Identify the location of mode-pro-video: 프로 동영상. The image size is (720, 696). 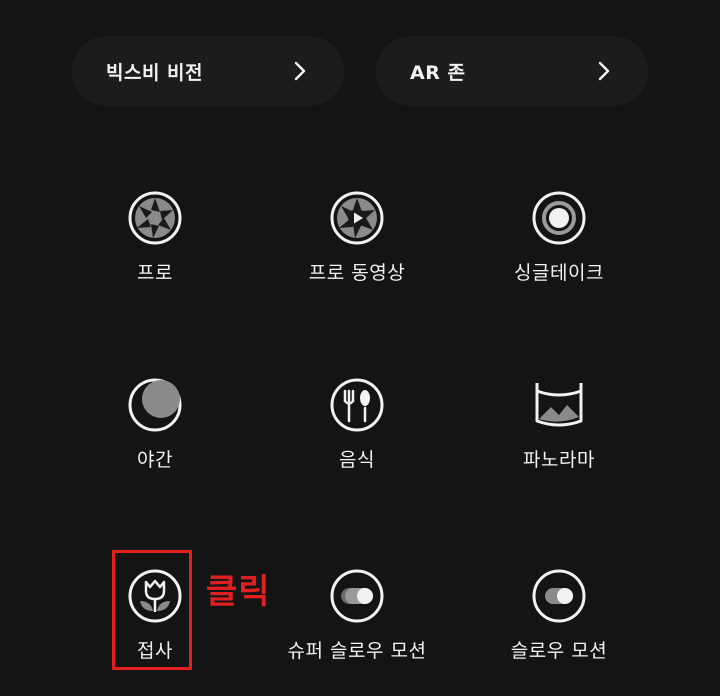
(357, 237).